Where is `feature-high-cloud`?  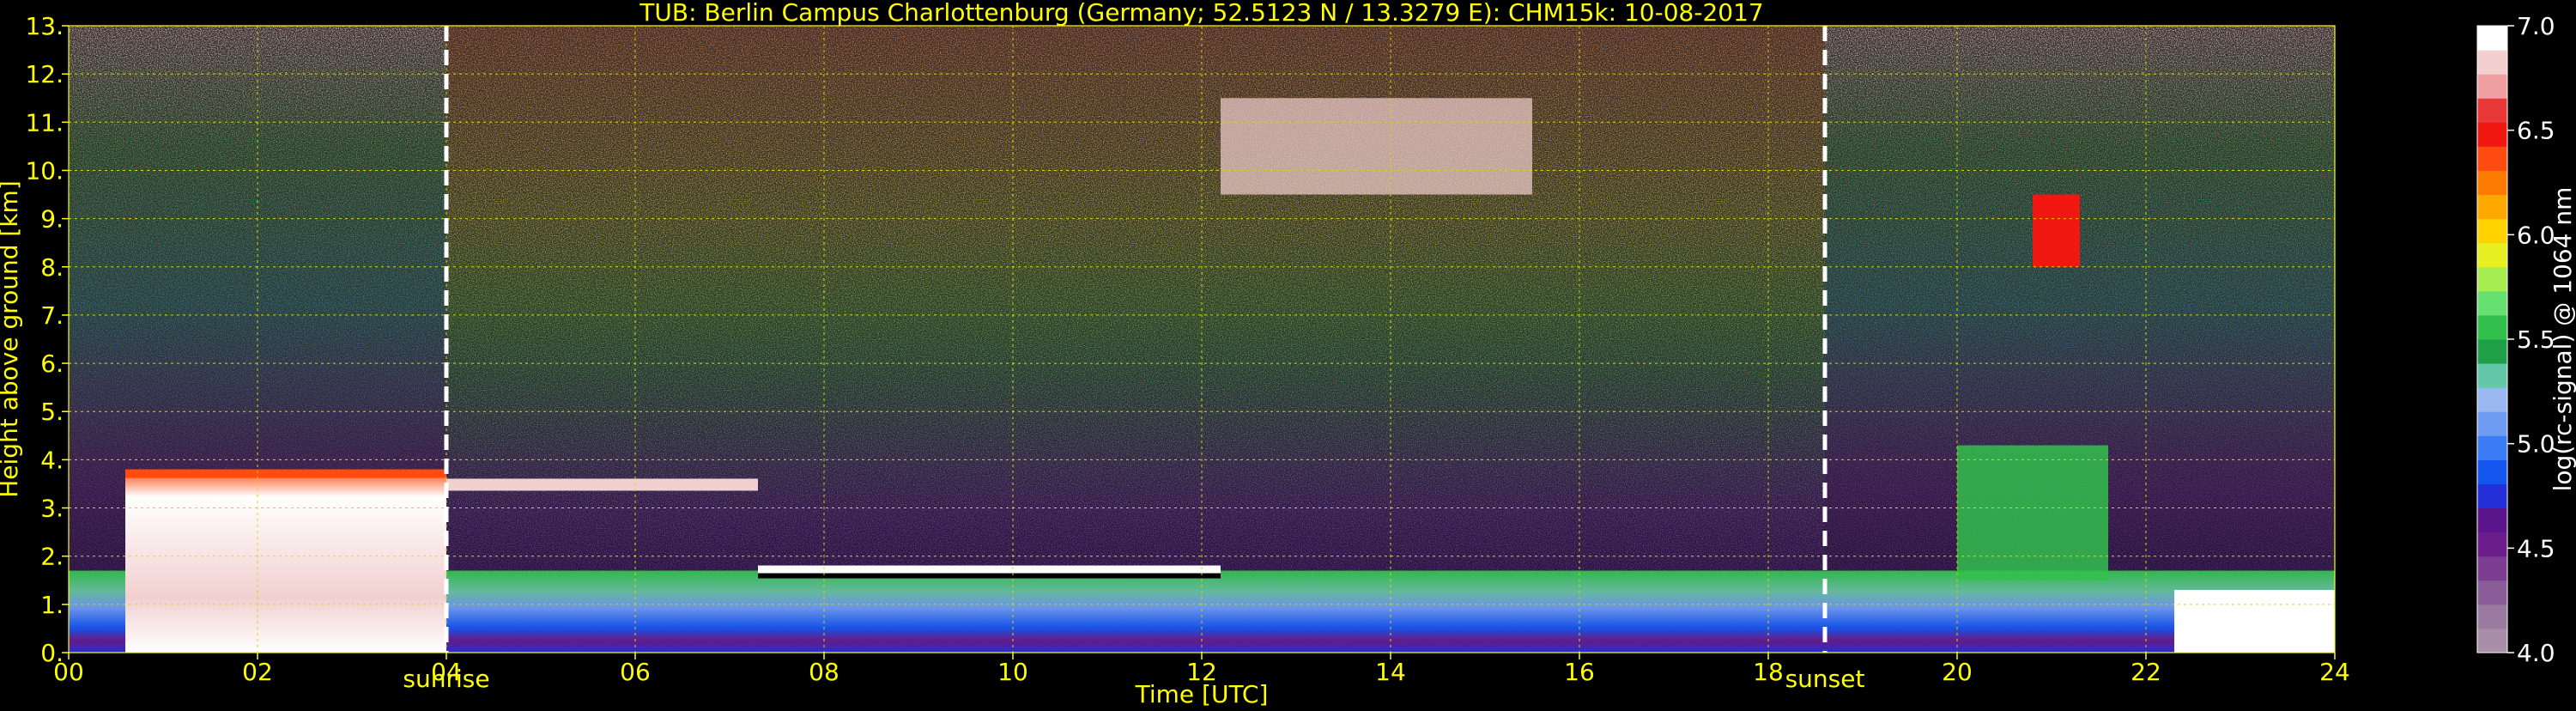
feature-high-cloud is located at coordinates (2056, 231).